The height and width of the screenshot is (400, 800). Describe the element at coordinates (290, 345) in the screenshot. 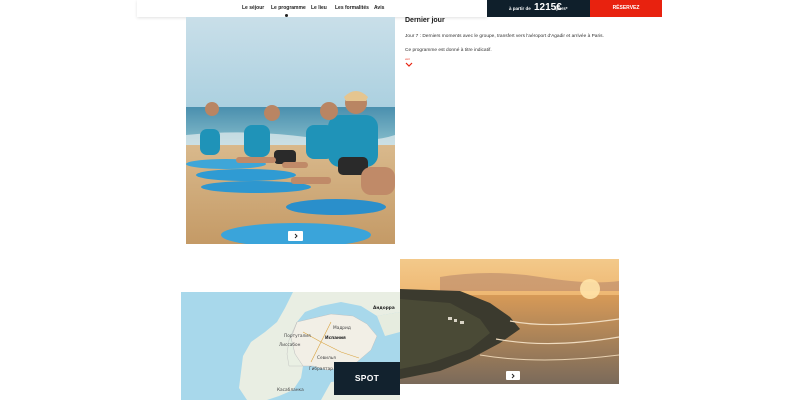

I see `map-label-lisbon: Лиссабон` at that location.